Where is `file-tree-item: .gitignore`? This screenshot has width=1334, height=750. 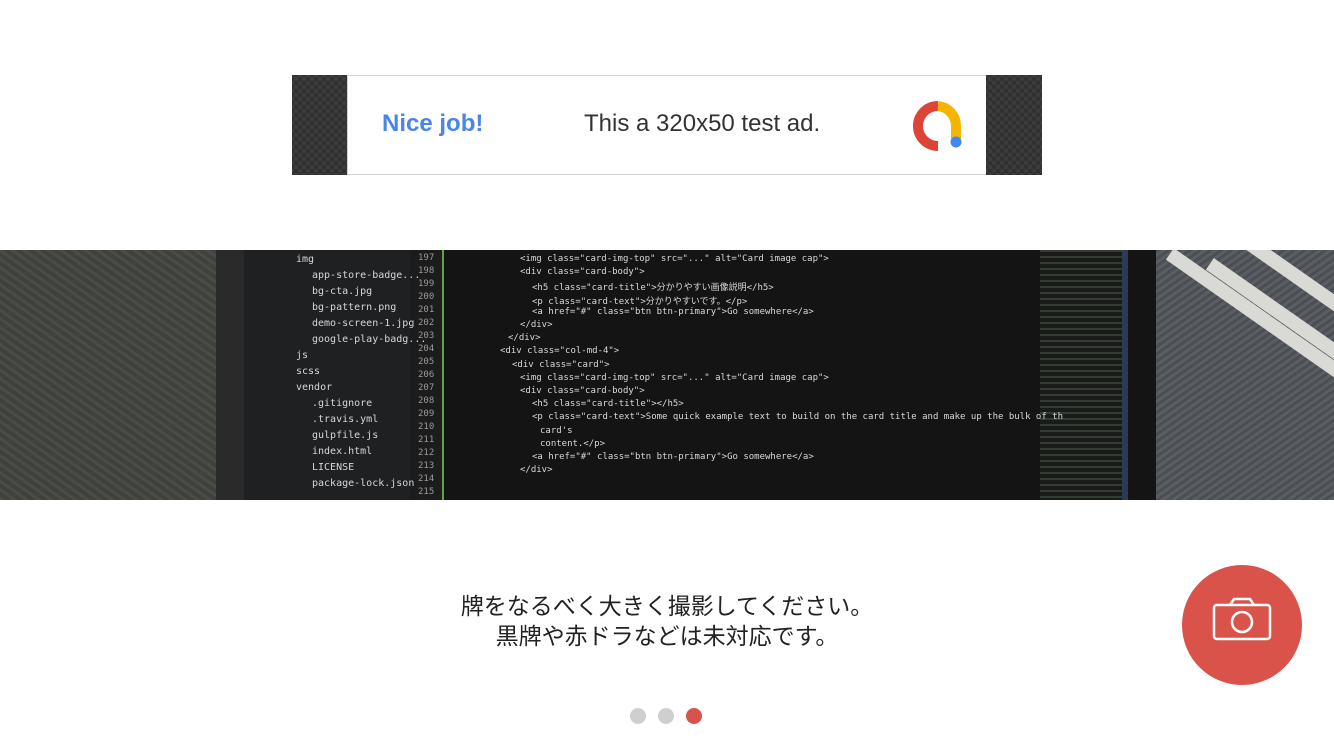
file-tree-item: .gitignore is located at coordinates (342, 403).